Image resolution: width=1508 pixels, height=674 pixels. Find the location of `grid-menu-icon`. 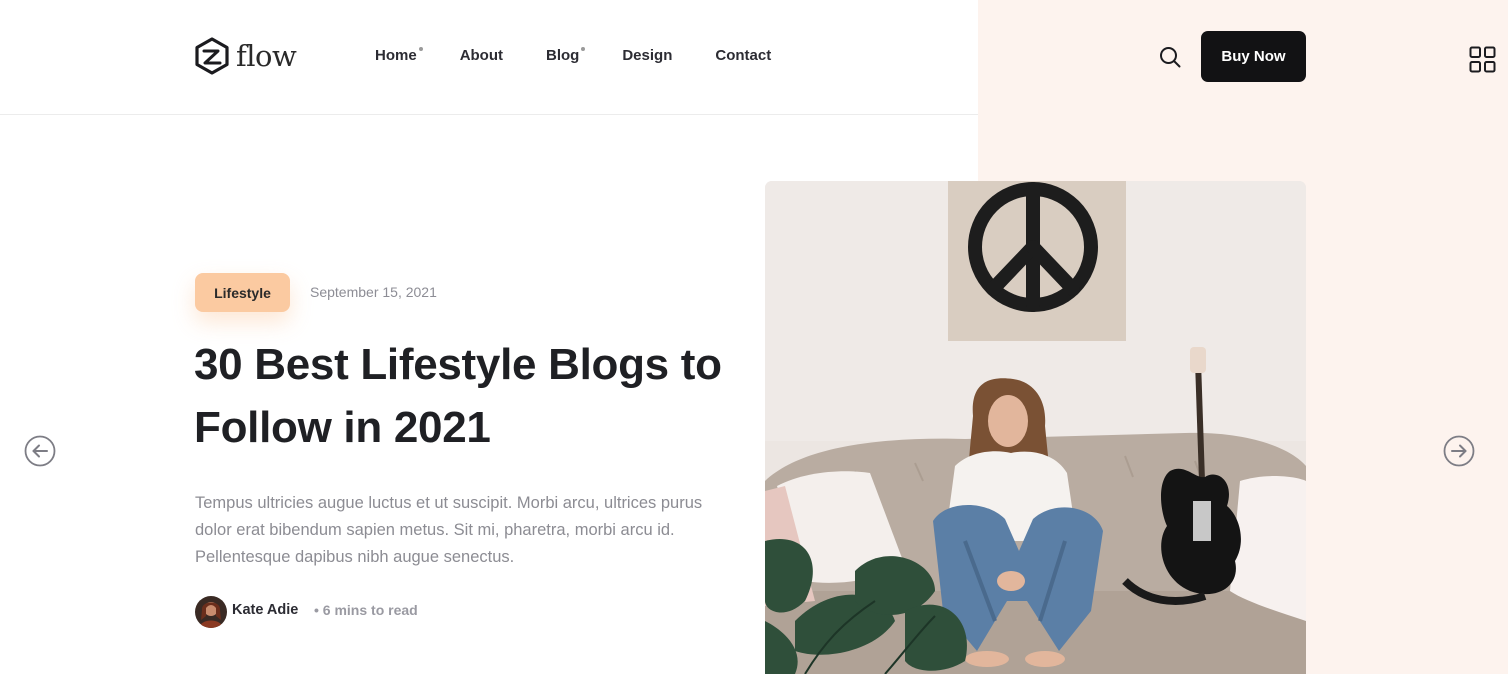

grid-menu-icon is located at coordinates (1482, 59).